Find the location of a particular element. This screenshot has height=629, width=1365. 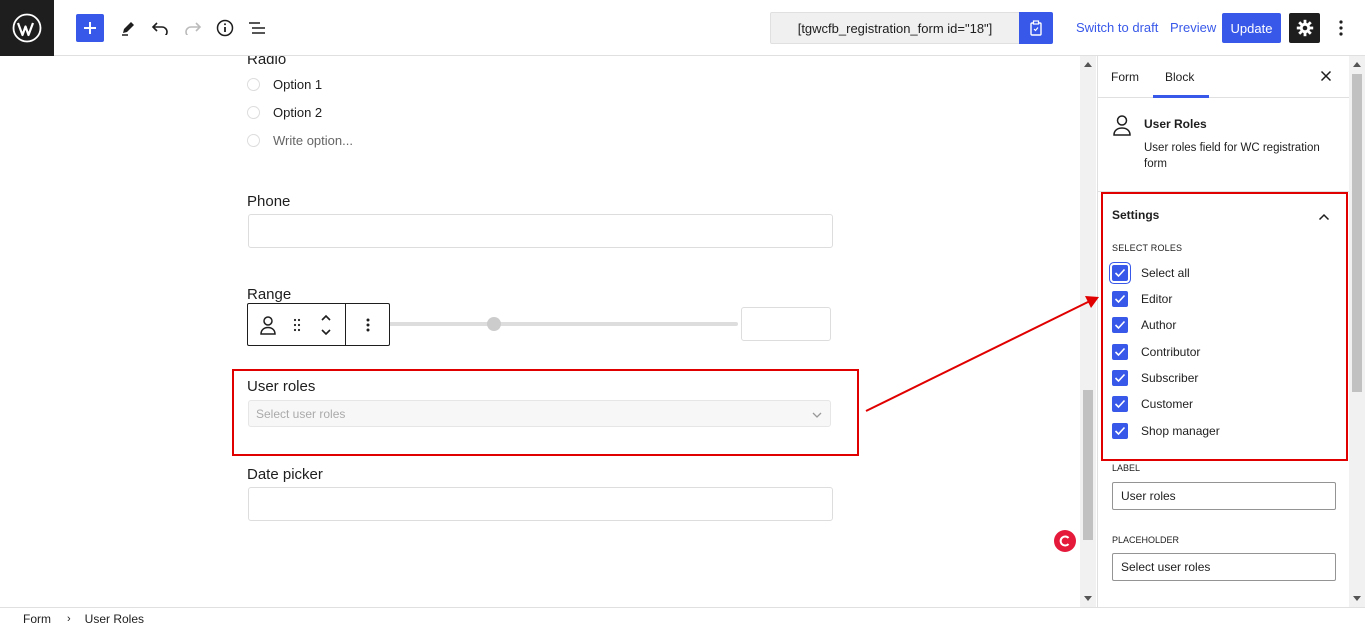

radio-option: Option 2 is located at coordinates (284, 112).